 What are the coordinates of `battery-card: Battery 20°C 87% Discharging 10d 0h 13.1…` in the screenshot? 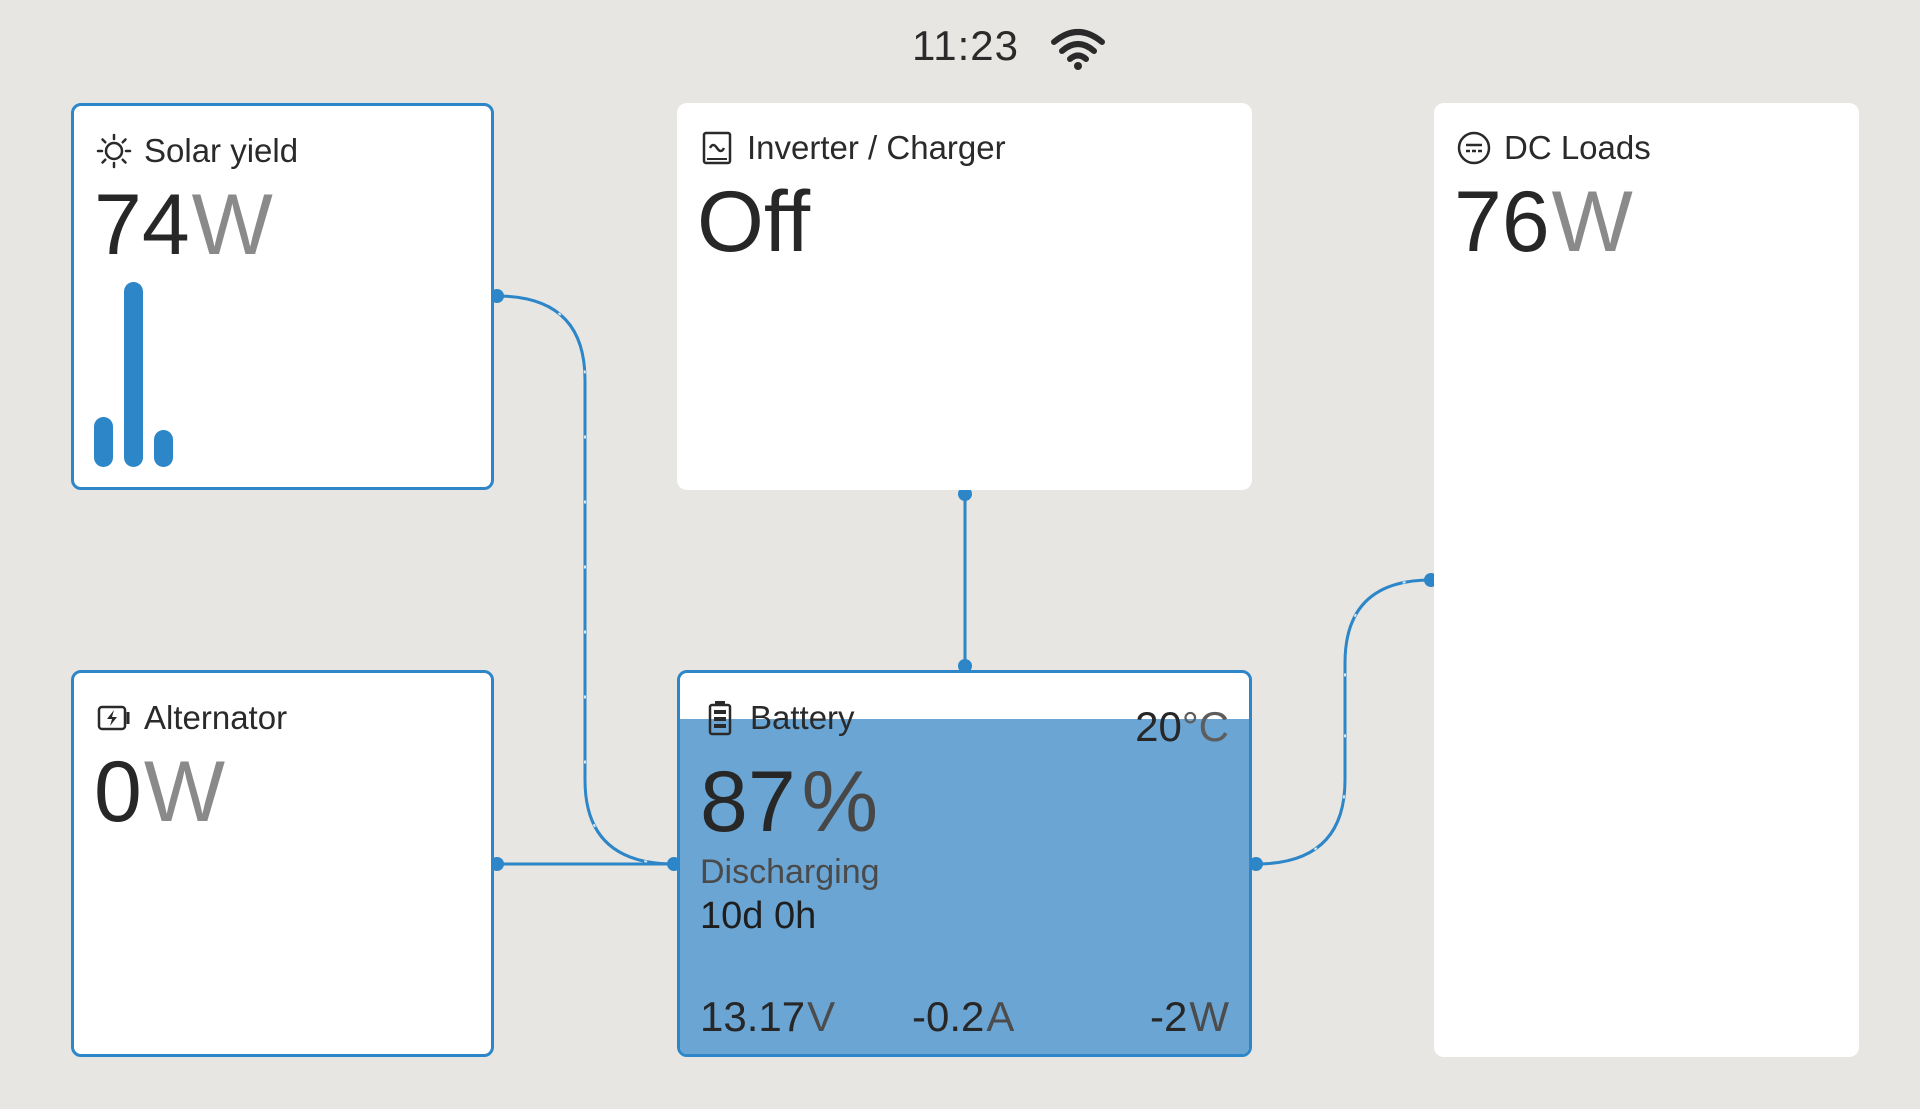 It's located at (964, 863).